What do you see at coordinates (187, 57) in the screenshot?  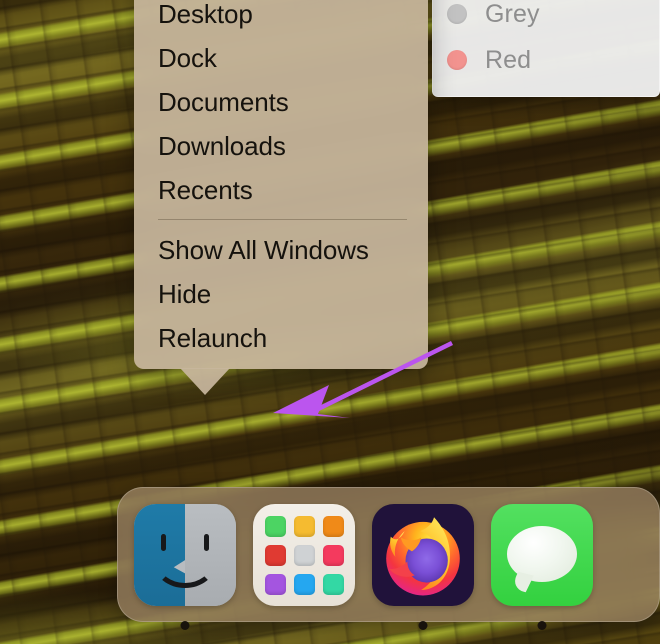 I see `menu-item-label: Dock` at bounding box center [187, 57].